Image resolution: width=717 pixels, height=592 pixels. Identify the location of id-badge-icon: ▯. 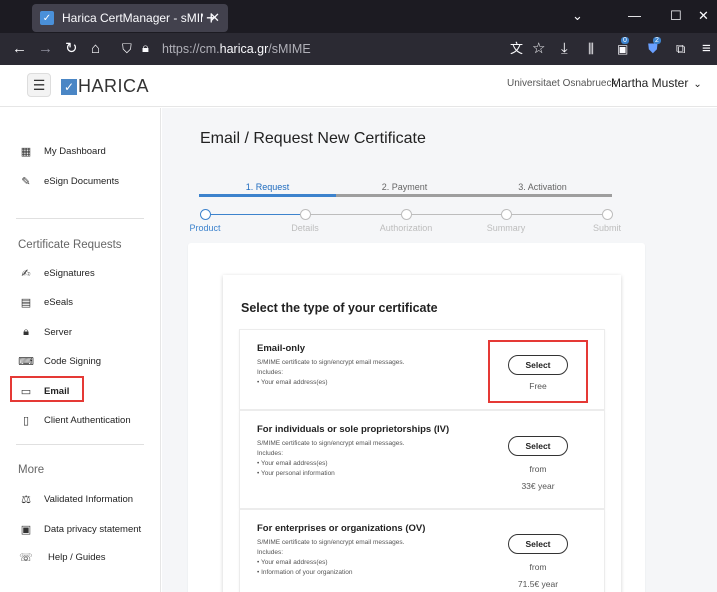
(26, 420).